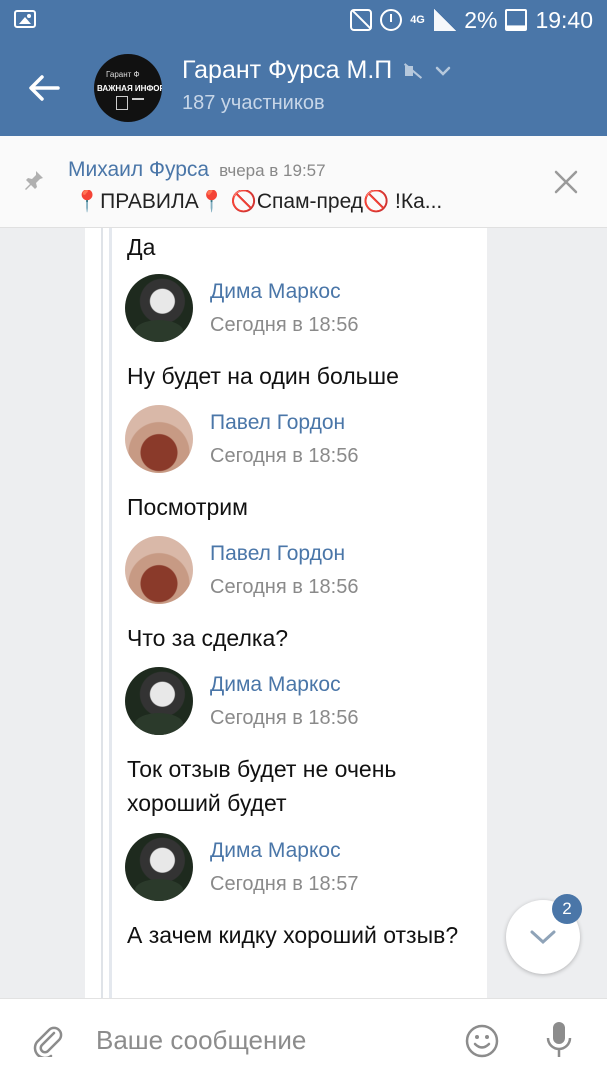 The height and width of the screenshot is (1080, 607). I want to click on message-text: Посмотрим, so click(187, 507).